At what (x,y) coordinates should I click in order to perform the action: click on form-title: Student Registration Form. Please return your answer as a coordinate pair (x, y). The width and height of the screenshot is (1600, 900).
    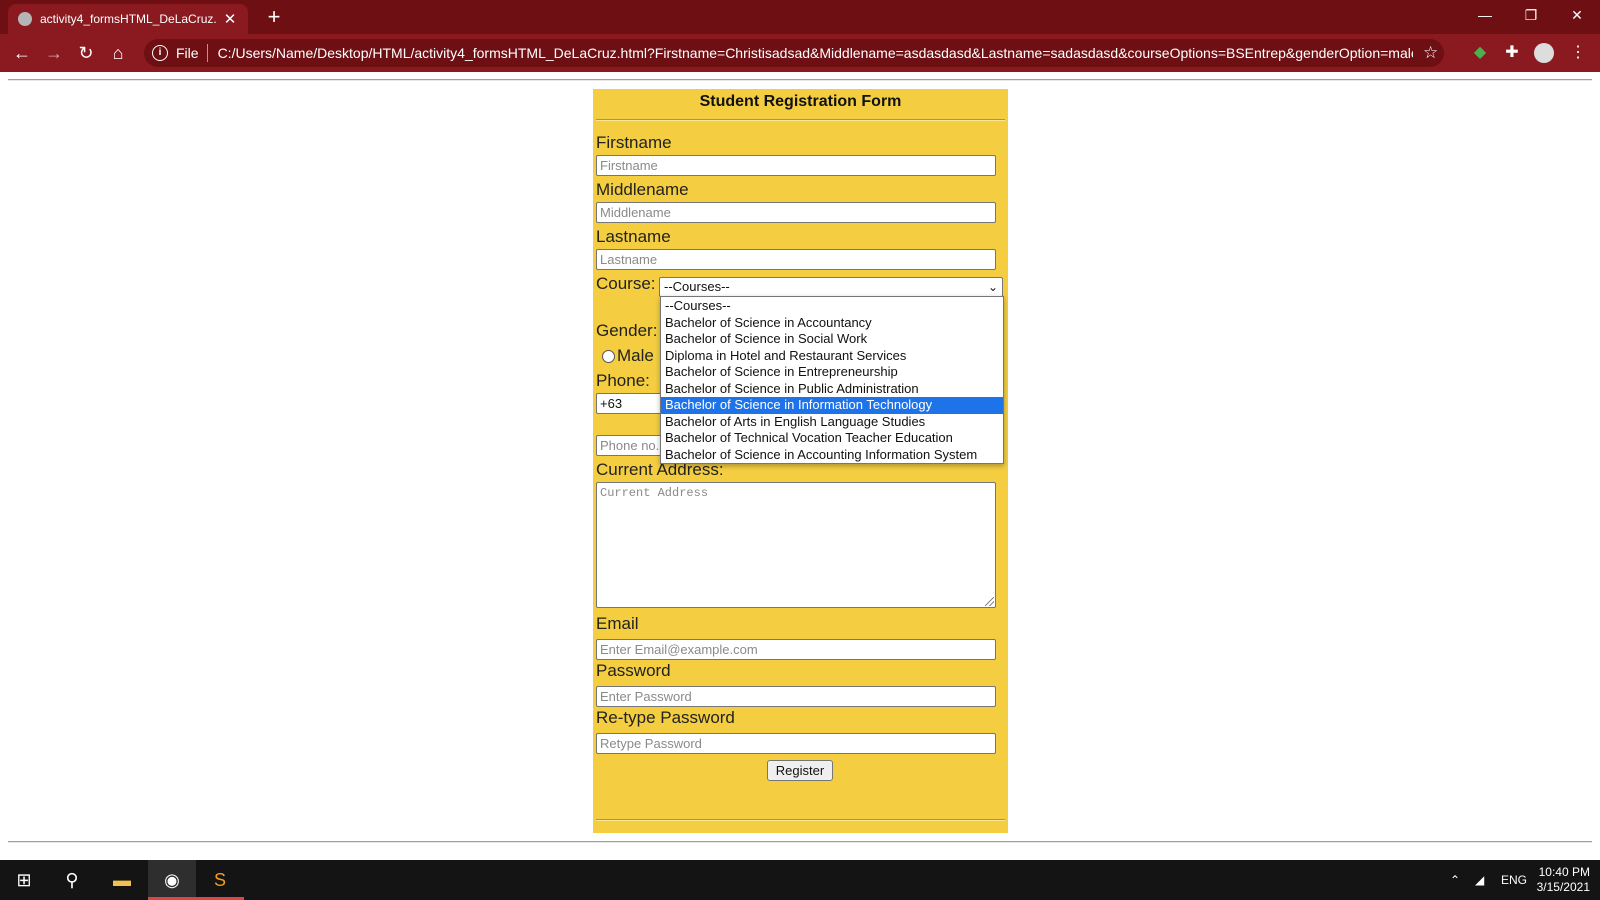
    Looking at the image, I should click on (800, 101).